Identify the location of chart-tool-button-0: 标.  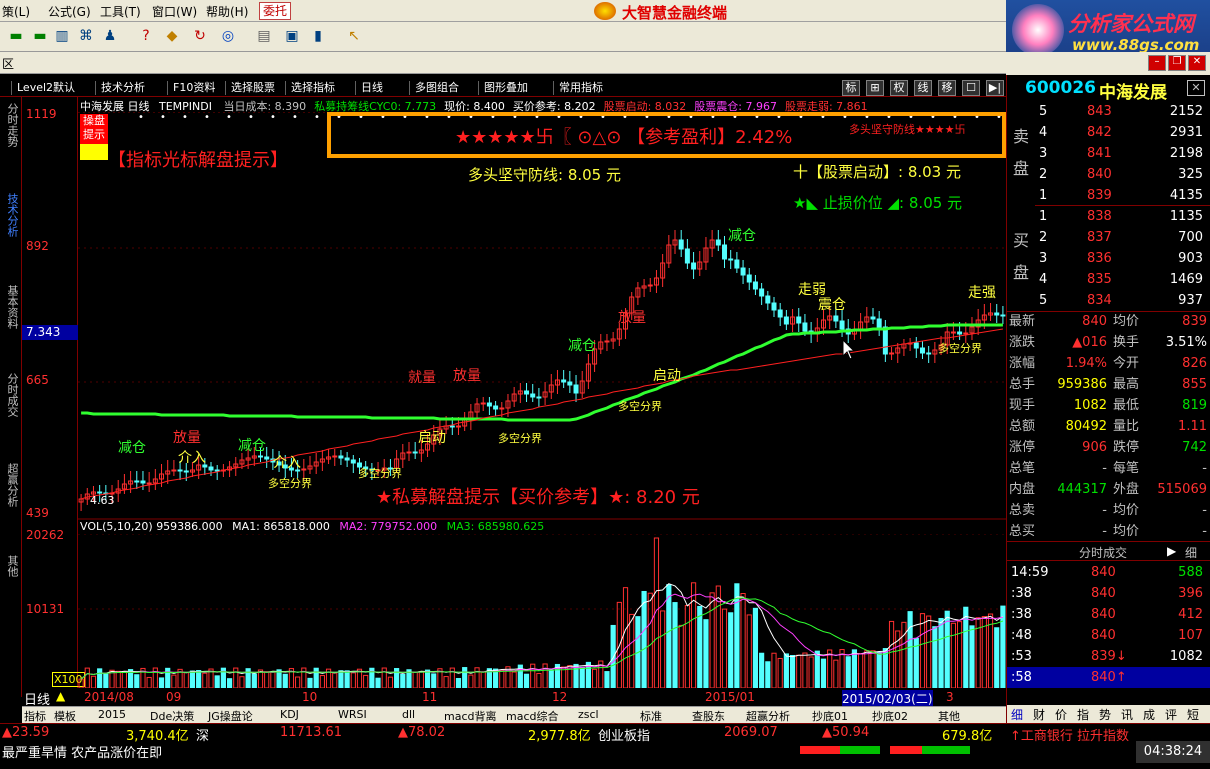
(851, 88).